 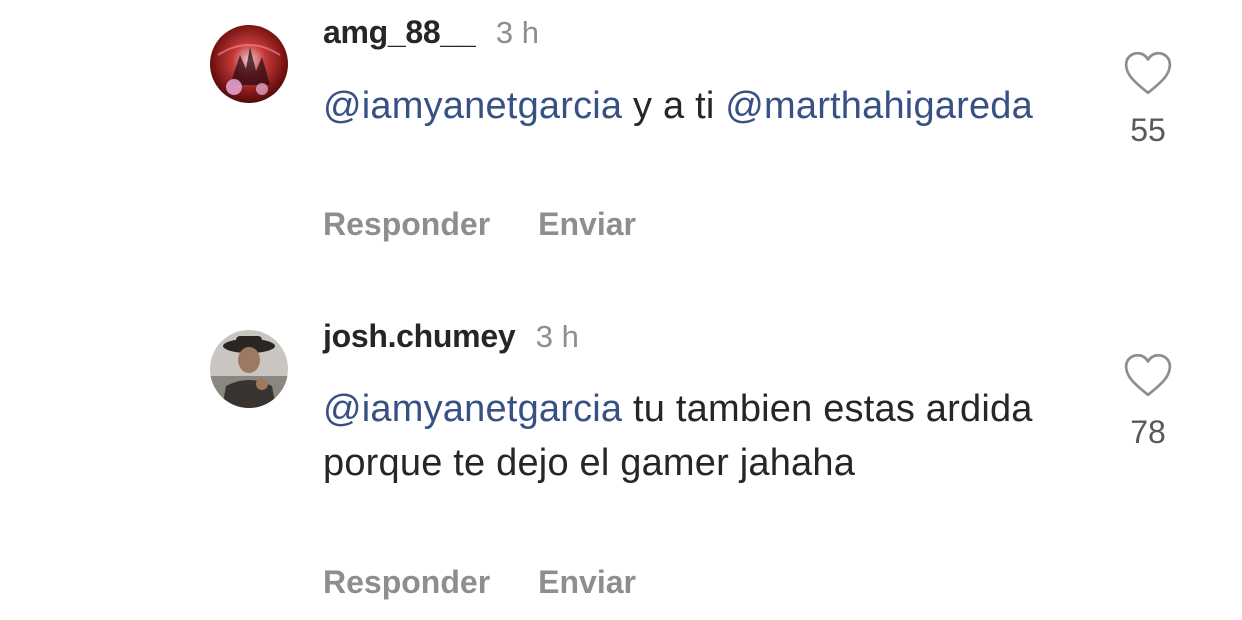 What do you see at coordinates (1148, 401) in the screenshot?
I see `like-control: 78` at bounding box center [1148, 401].